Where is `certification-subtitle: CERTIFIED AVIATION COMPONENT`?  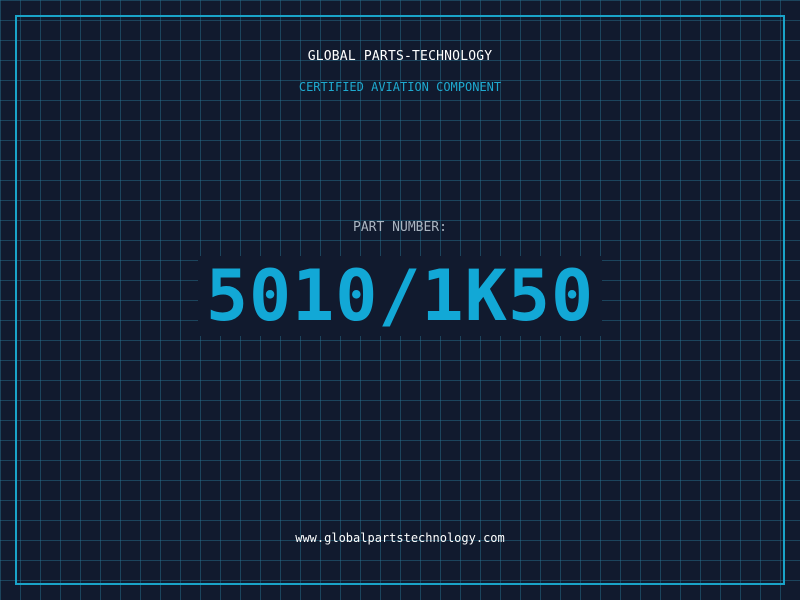
certification-subtitle: CERTIFIED AVIATION COMPONENT is located at coordinates (400, 87).